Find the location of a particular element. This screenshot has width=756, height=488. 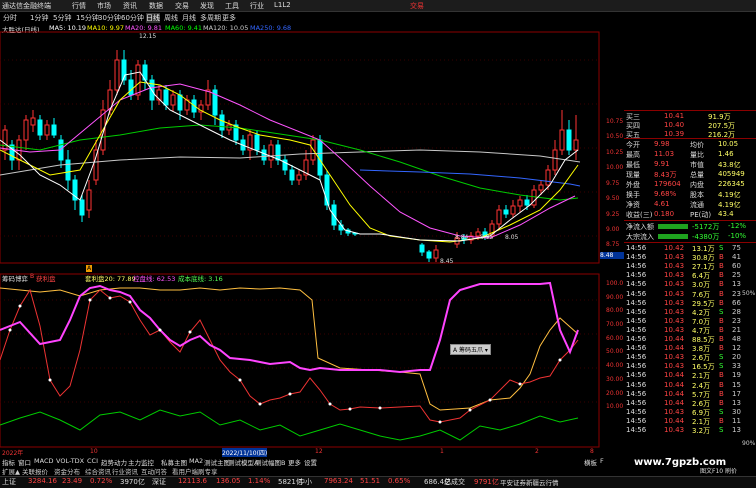

indicator-control: 控盘线: 62.53 is located at coordinates (154, 279).